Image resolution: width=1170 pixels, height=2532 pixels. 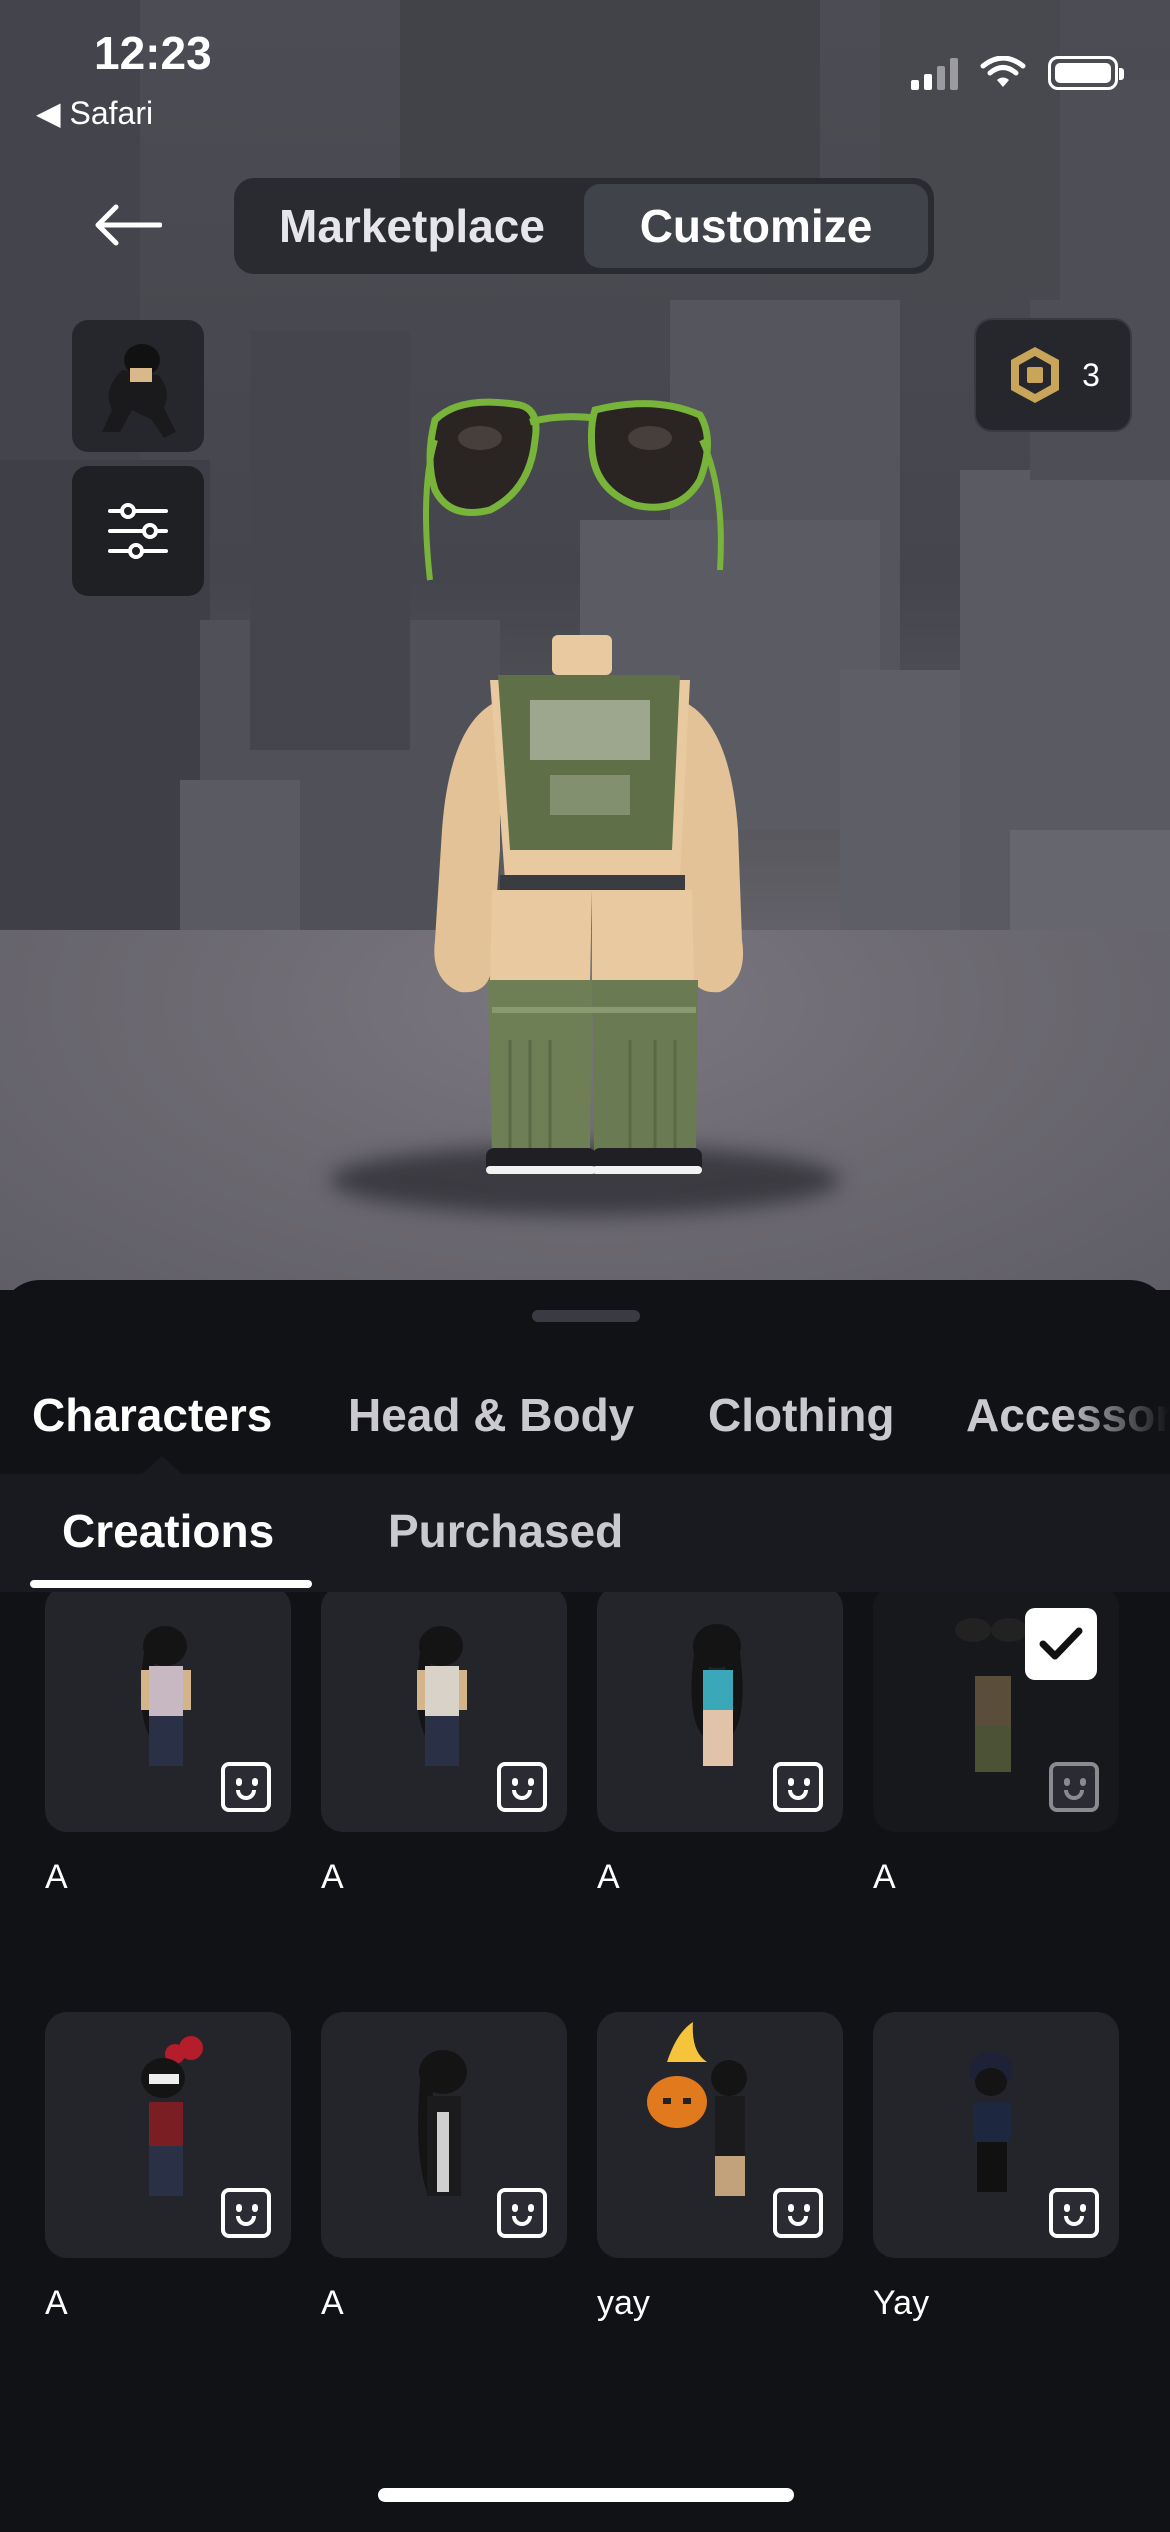 What do you see at coordinates (623, 2303) in the screenshot?
I see `character-name: yay` at bounding box center [623, 2303].